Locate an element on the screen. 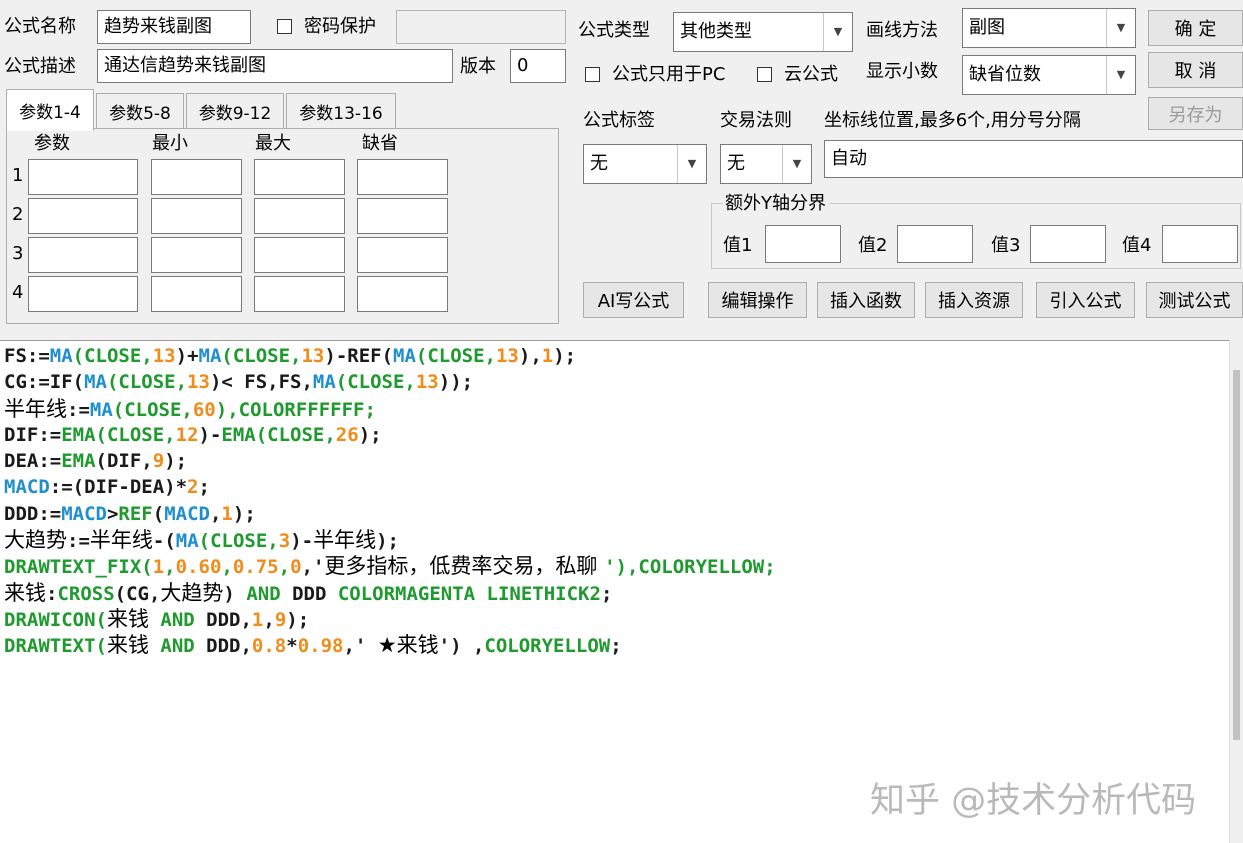 Image resolution: width=1243 pixels, height=843 pixels. param-header-max: 最大 is located at coordinates (273, 143).